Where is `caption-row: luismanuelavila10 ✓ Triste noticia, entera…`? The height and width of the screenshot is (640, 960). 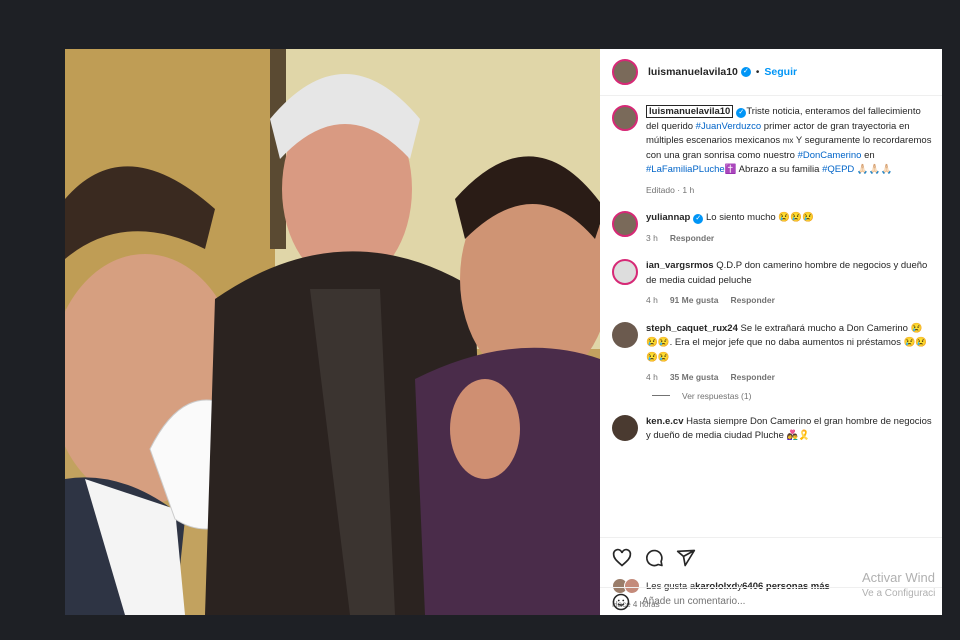
caption-row: luismanuelavila10 ✓ Triste noticia, entera… is located at coordinates (771, 146).